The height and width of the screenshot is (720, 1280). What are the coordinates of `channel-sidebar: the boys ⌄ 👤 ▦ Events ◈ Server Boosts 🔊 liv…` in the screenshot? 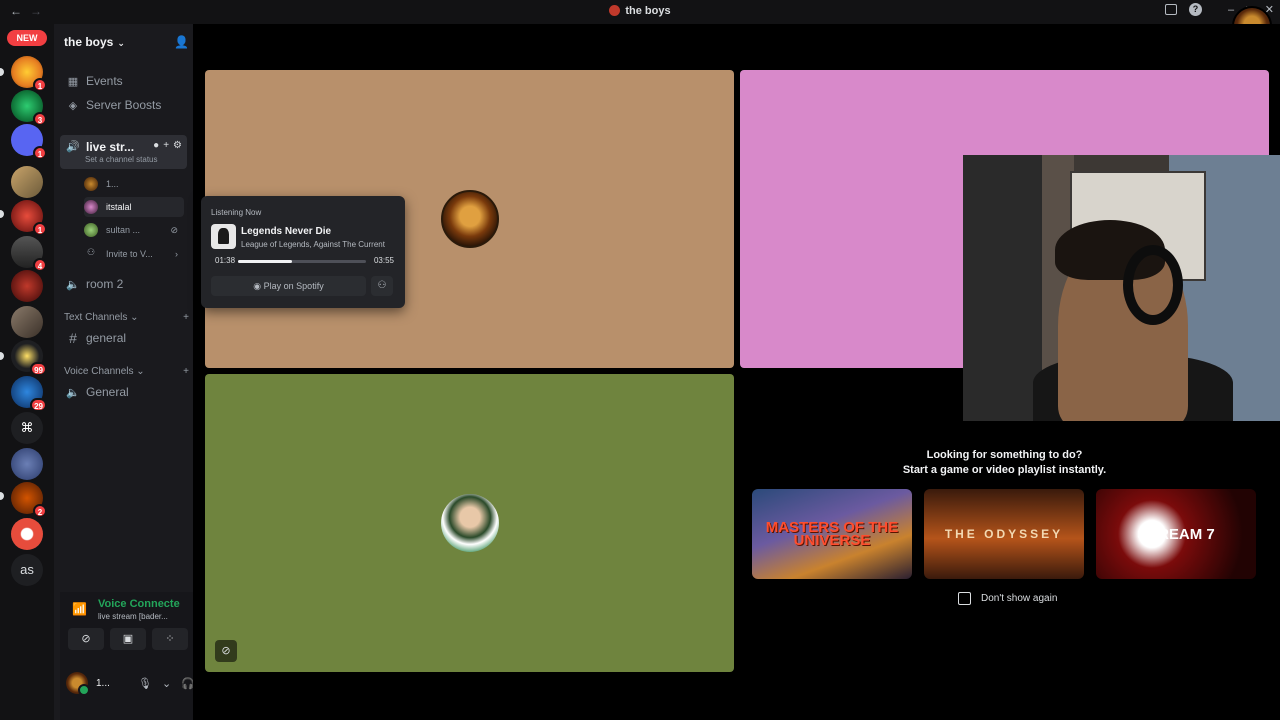 It's located at (147, 372).